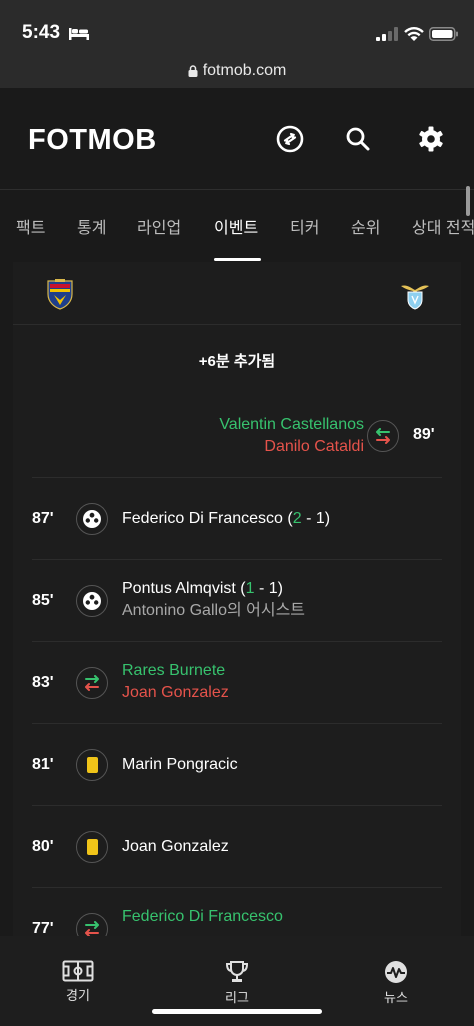 The height and width of the screenshot is (1026, 474). I want to click on fotmob-logo: FOTMOB, so click(92, 140).